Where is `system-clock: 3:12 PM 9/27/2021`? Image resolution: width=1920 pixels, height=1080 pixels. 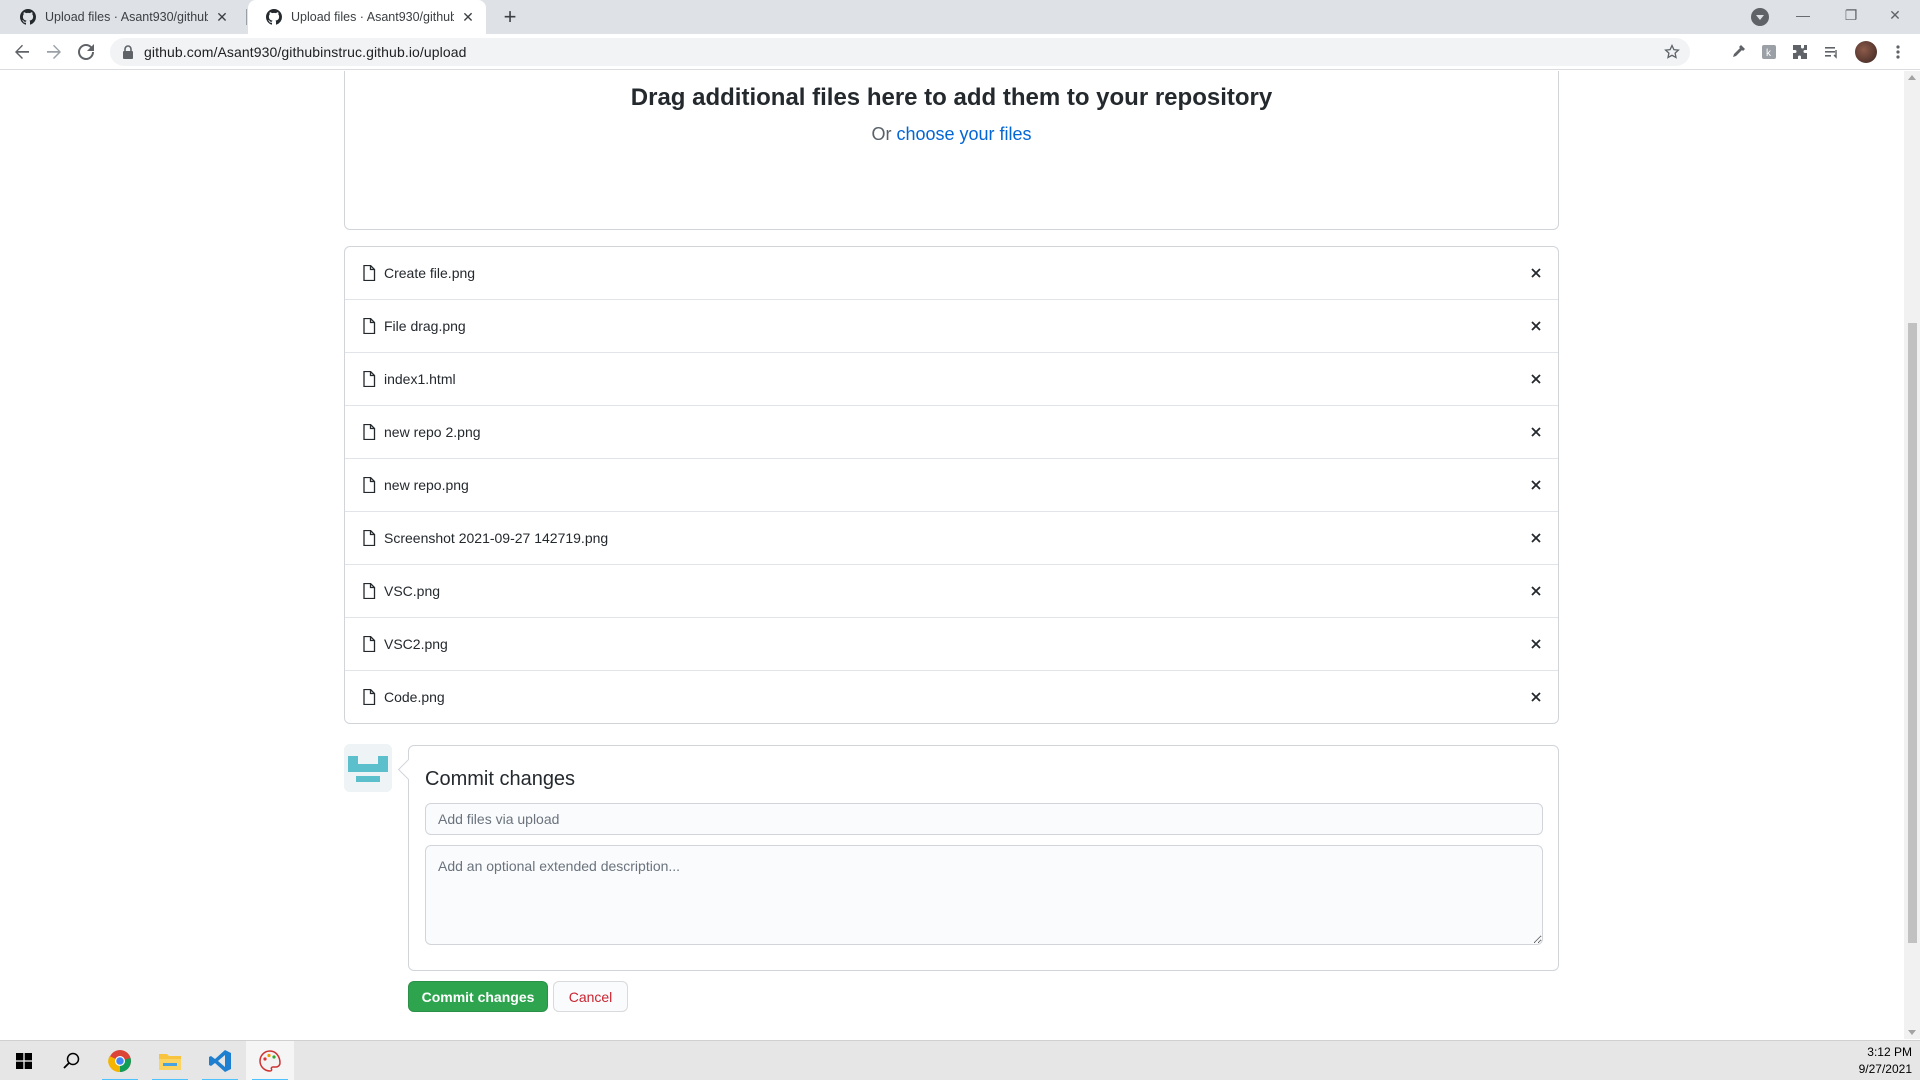 system-clock: 3:12 PM 9/27/2021 is located at coordinates (1885, 1061).